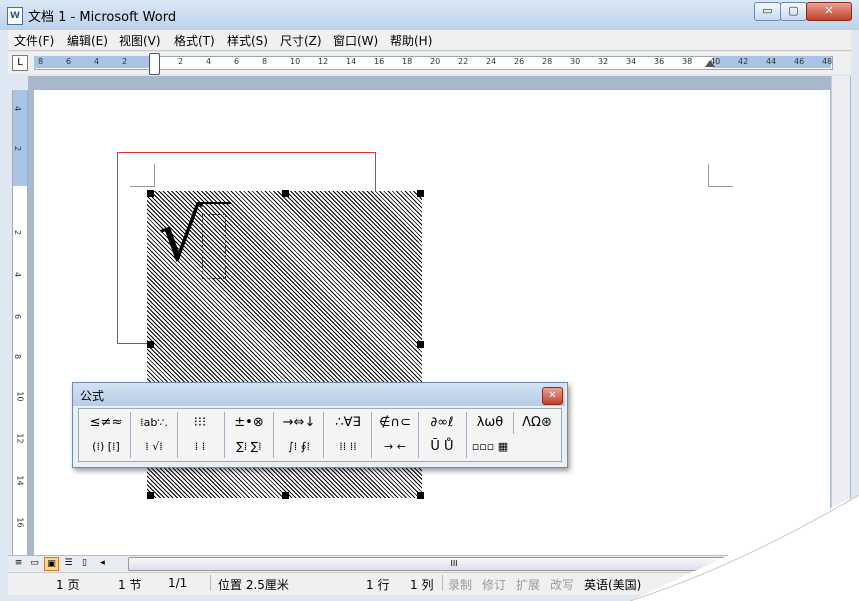  I want to click on page-curl-decoration, so click(744, 547).